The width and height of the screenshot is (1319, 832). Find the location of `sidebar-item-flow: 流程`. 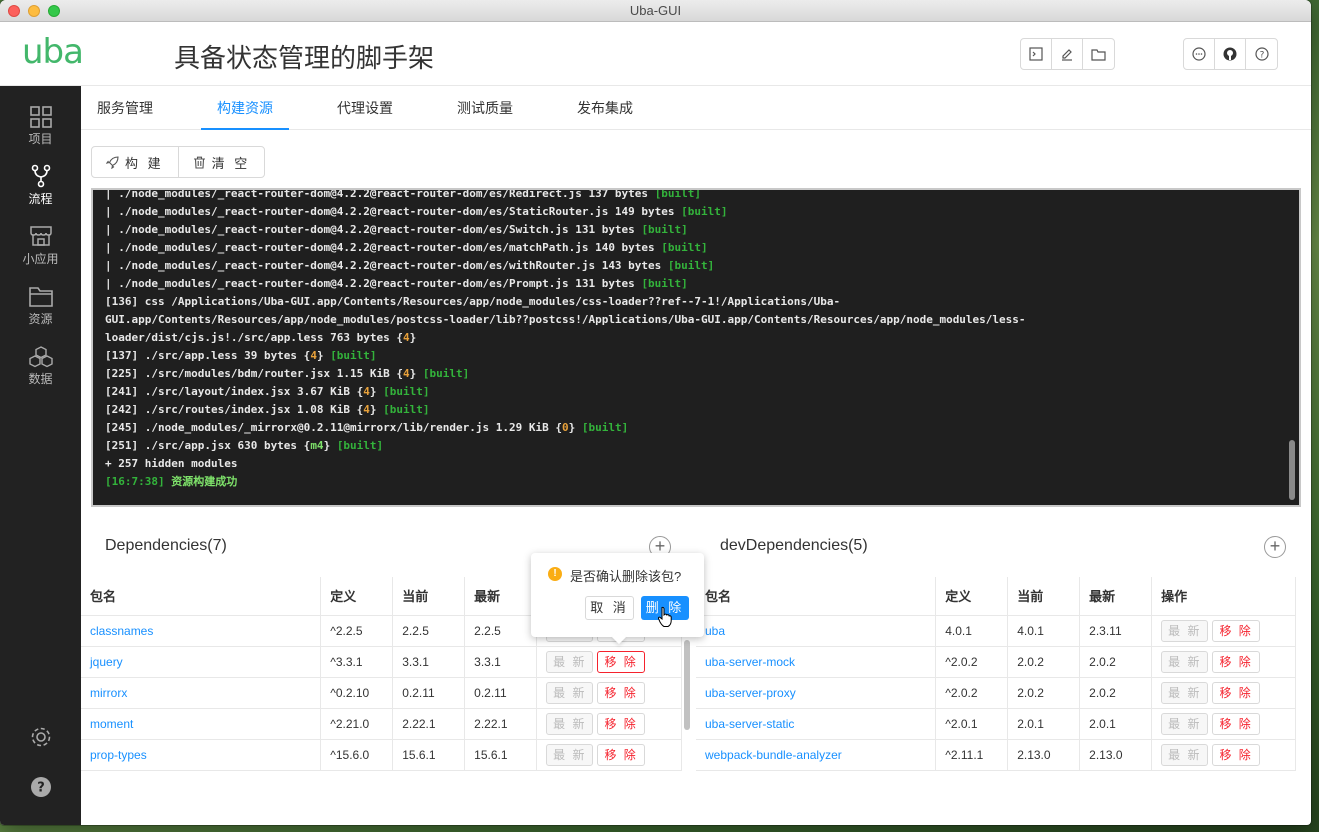

sidebar-item-flow: 流程 is located at coordinates (40, 192).